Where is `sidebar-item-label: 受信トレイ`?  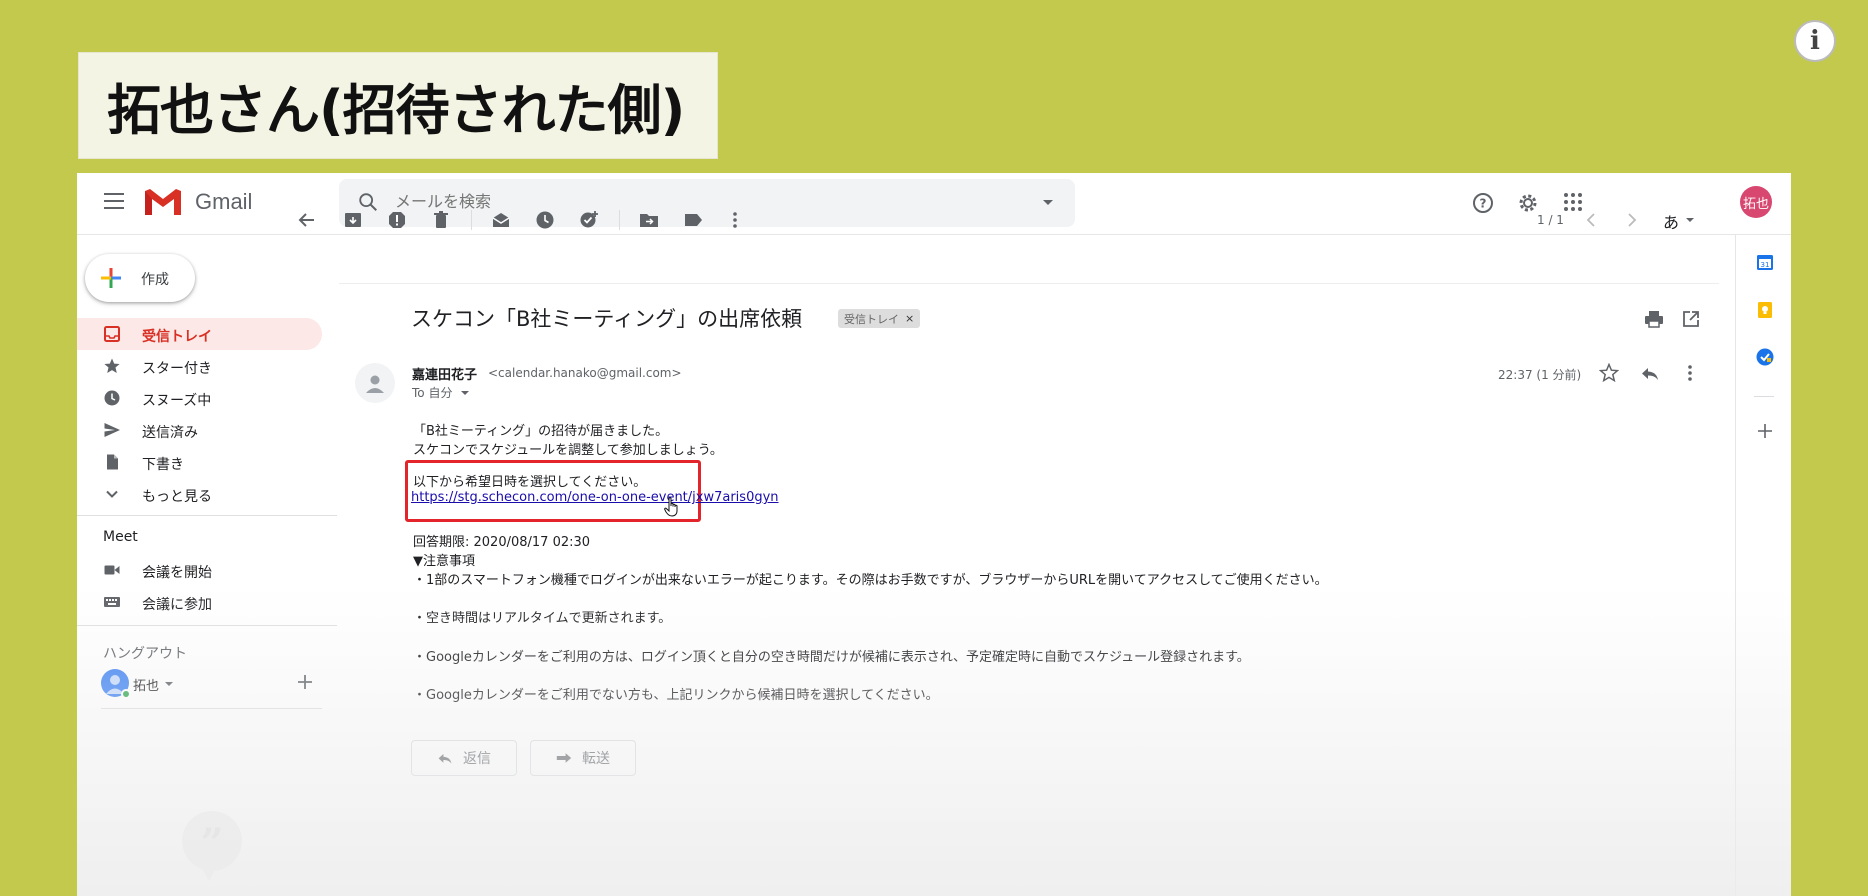 sidebar-item-label: 受信トレイ is located at coordinates (177, 337).